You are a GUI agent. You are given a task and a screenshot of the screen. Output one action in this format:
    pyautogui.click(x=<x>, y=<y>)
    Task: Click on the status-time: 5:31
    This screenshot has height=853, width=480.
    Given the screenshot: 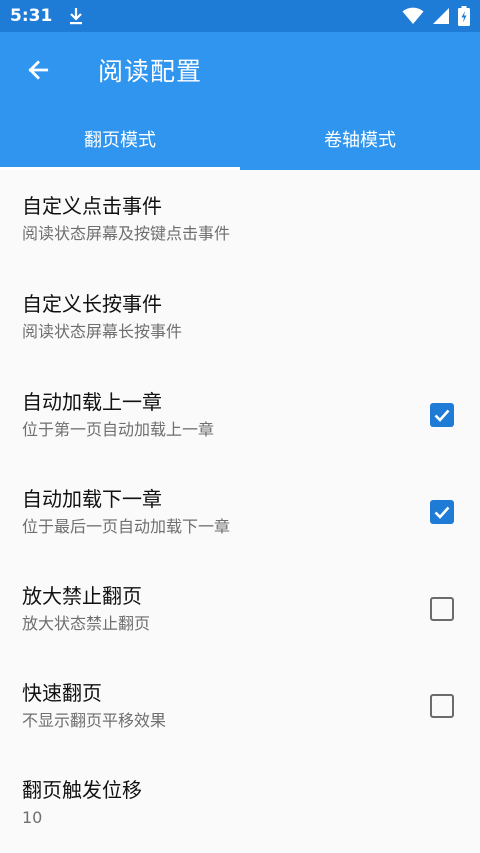 What is the action you would take?
    pyautogui.click(x=31, y=16)
    